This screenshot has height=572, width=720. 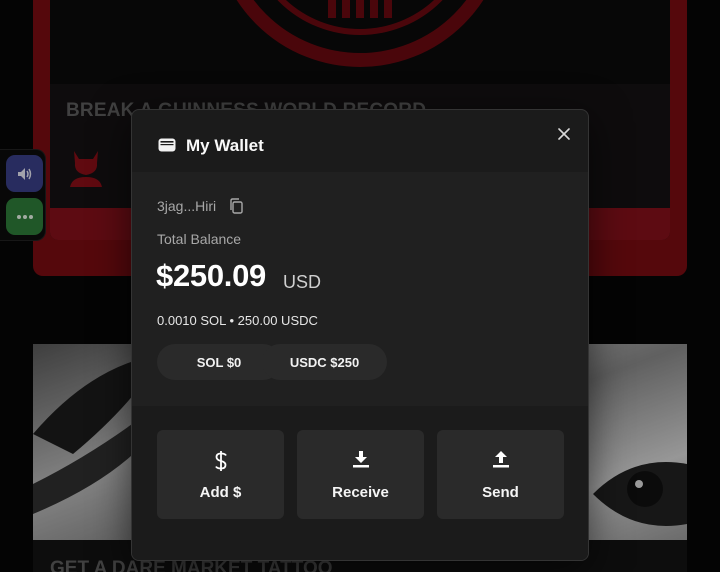 I want to click on modal-header: My Wallet, so click(x=360, y=141).